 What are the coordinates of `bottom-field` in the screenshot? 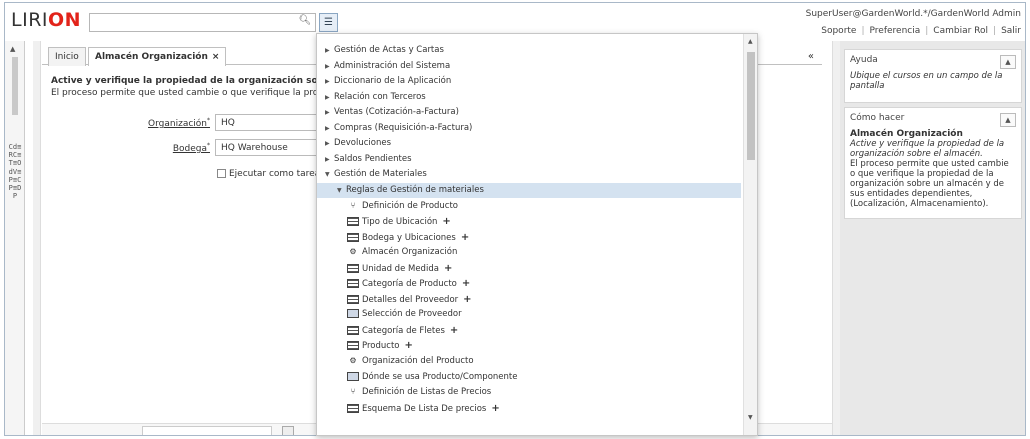 It's located at (207, 430).